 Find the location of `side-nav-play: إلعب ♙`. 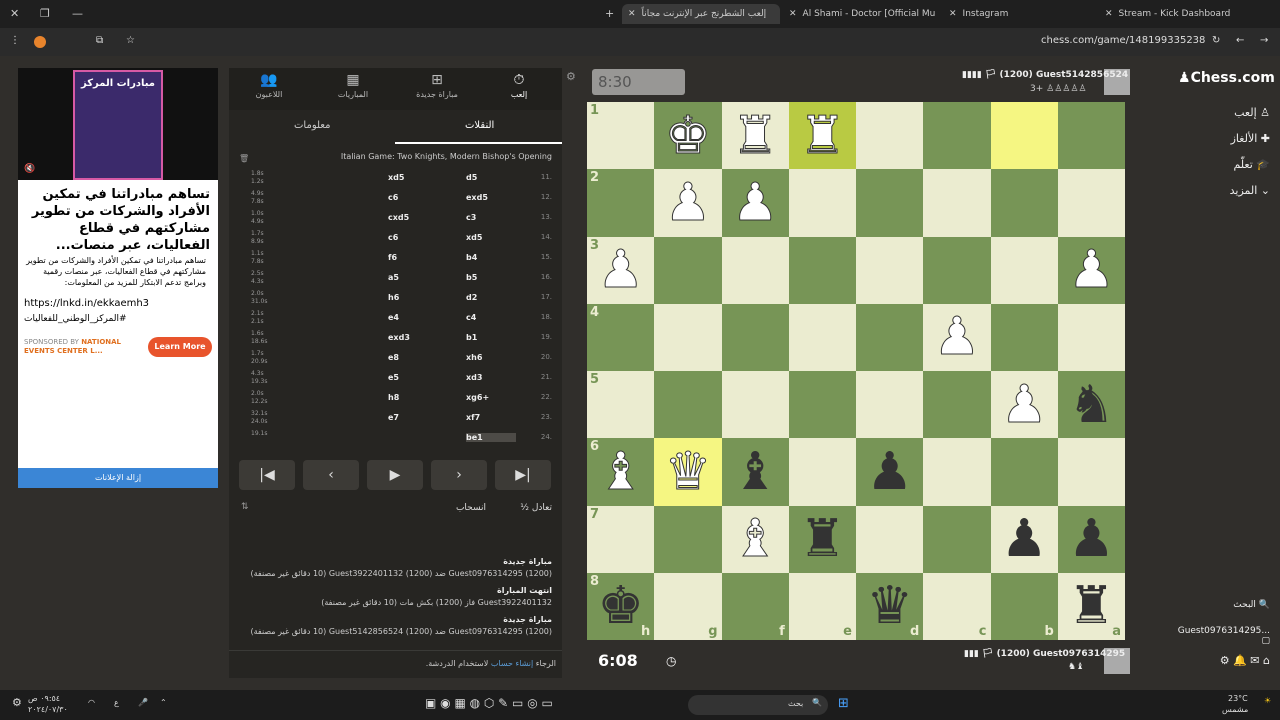

side-nav-play: إلعب ♙ is located at coordinates (1252, 112).